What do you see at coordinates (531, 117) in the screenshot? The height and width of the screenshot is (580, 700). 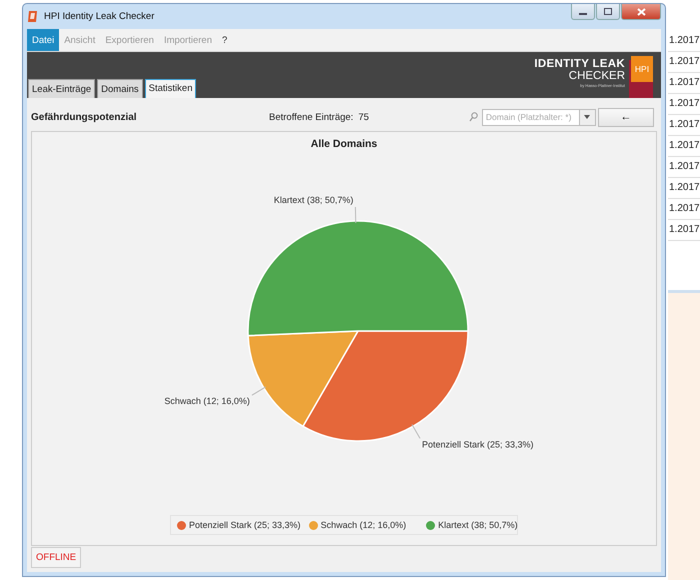 I see `domain-field: Domain (Platzhalter: *)` at bounding box center [531, 117].